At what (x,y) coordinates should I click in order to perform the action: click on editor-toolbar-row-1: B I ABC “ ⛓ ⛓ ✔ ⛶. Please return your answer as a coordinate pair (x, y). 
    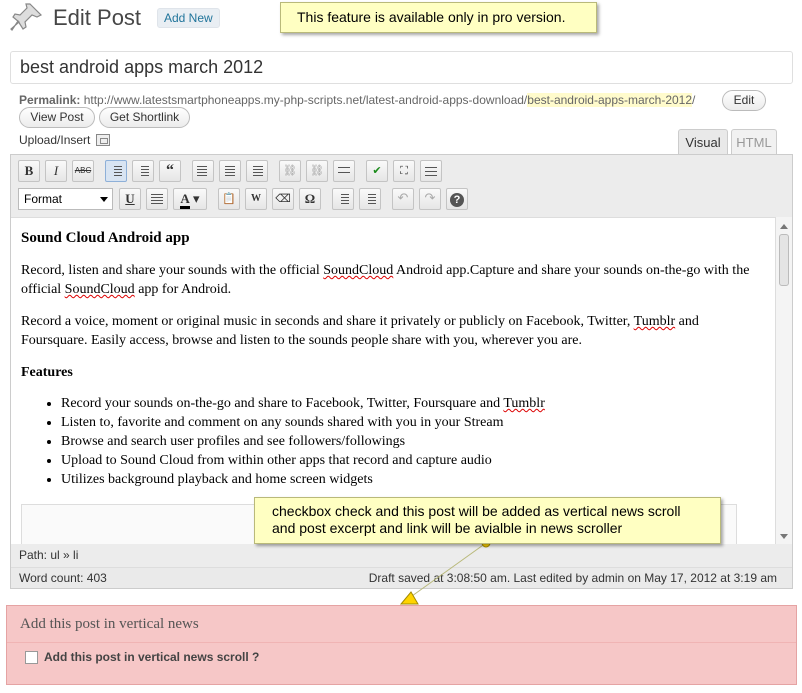
    Looking at the image, I should click on (232, 171).